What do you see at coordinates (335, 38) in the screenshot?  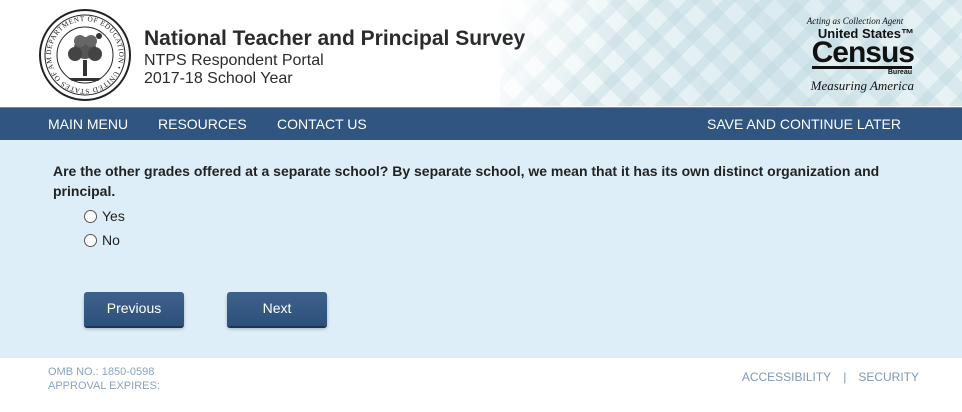 I see `survey-title: National Teacher and Principal Survey` at bounding box center [335, 38].